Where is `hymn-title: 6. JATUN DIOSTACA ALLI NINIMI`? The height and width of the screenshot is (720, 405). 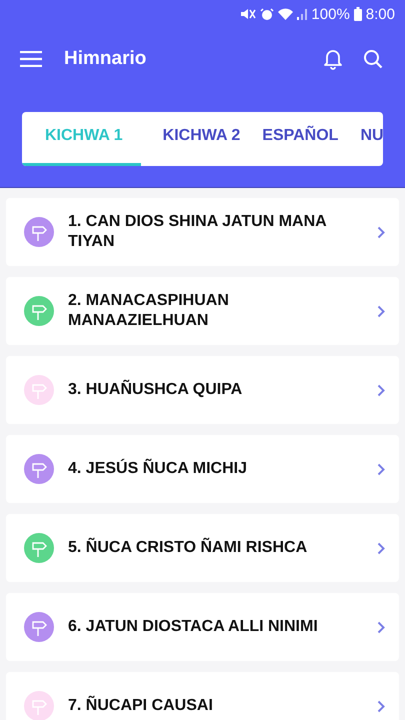 hymn-title: 6. JATUN DIOSTACA ALLI NINIMI is located at coordinates (193, 627).